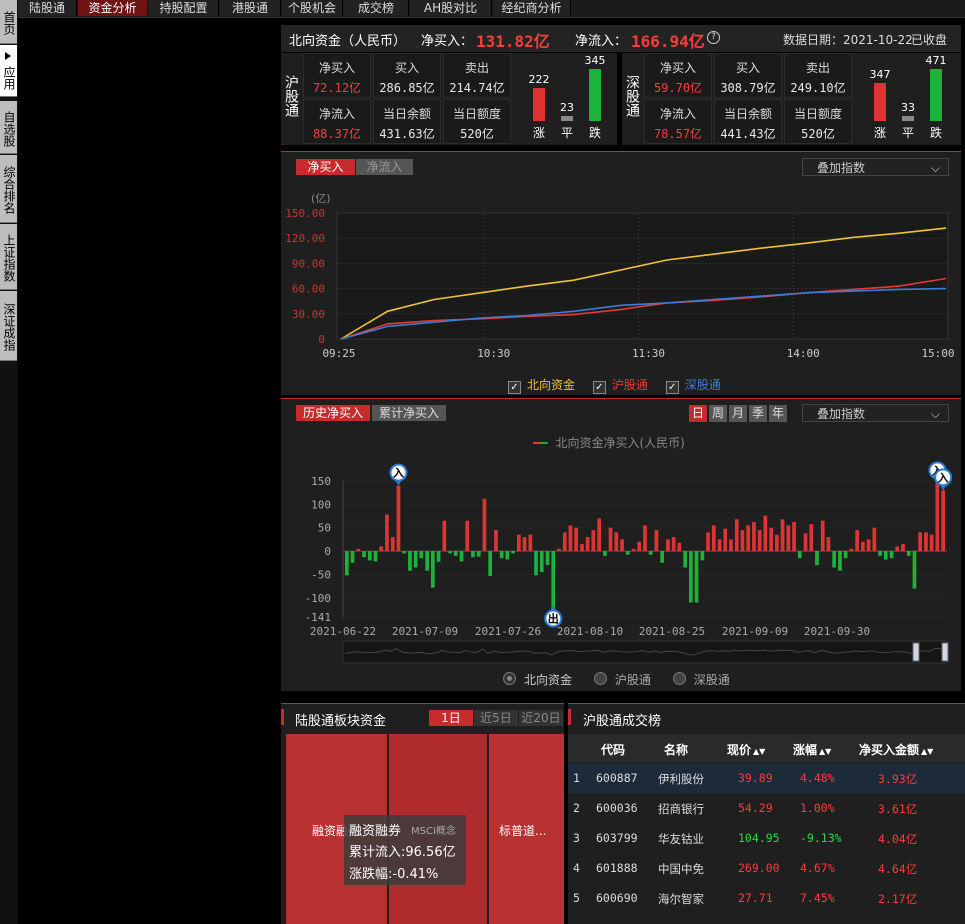 Image resolution: width=965 pixels, height=924 pixels. What do you see at coordinates (451, 8) in the screenshot?
I see `top-tab-6: AH股对比` at bounding box center [451, 8].